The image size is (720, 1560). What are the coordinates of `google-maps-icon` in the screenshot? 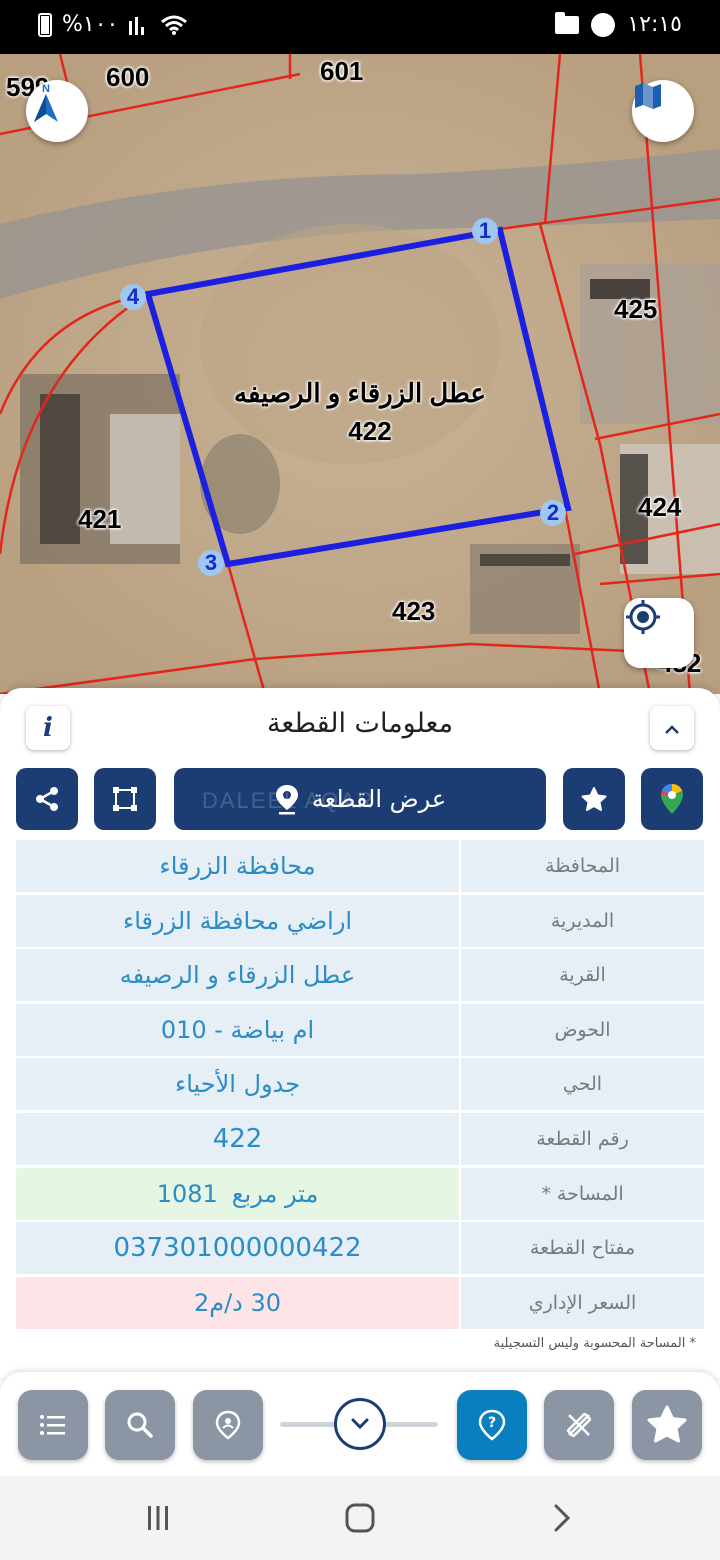 It's located at (672, 799).